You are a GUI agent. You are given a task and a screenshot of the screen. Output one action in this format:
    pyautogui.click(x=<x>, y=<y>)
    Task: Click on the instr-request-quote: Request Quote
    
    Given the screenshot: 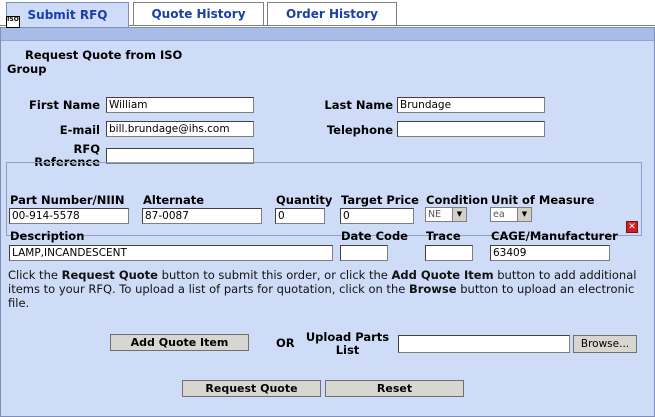 What is the action you would take?
    pyautogui.click(x=109, y=275)
    